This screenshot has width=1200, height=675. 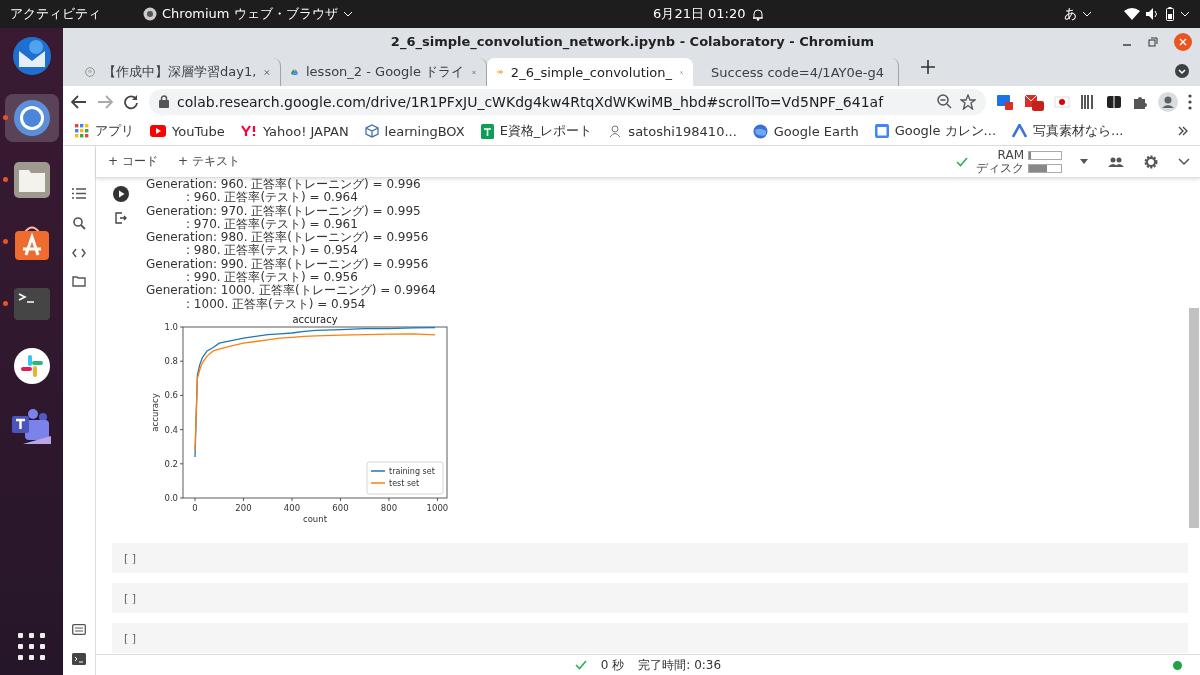 I want to click on apps-grid-icon, so click(x=82, y=131).